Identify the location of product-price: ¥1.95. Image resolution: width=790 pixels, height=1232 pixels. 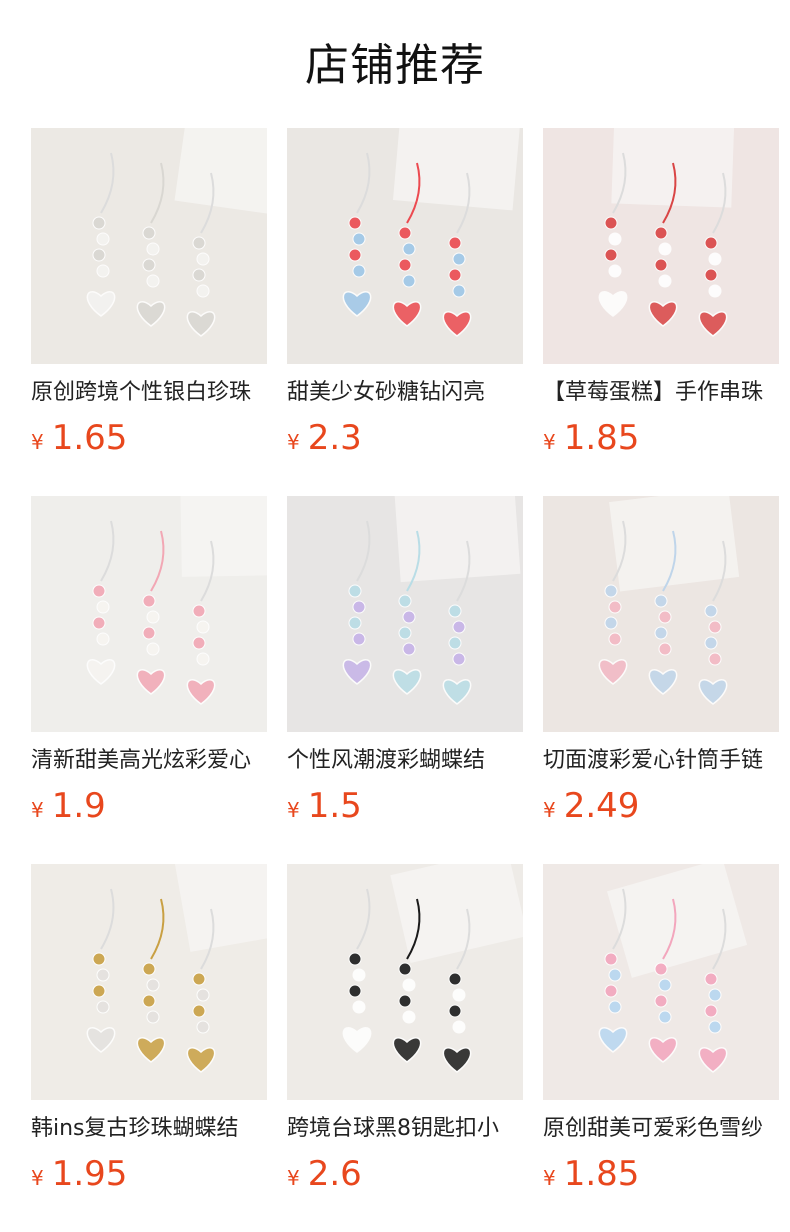
(149, 1174).